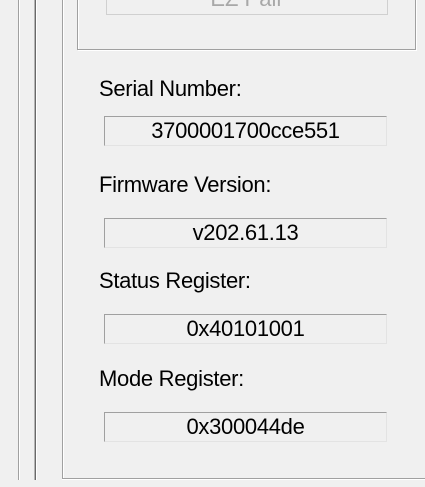 This screenshot has width=425, height=487. I want to click on splitter-line, so click(19, 240).